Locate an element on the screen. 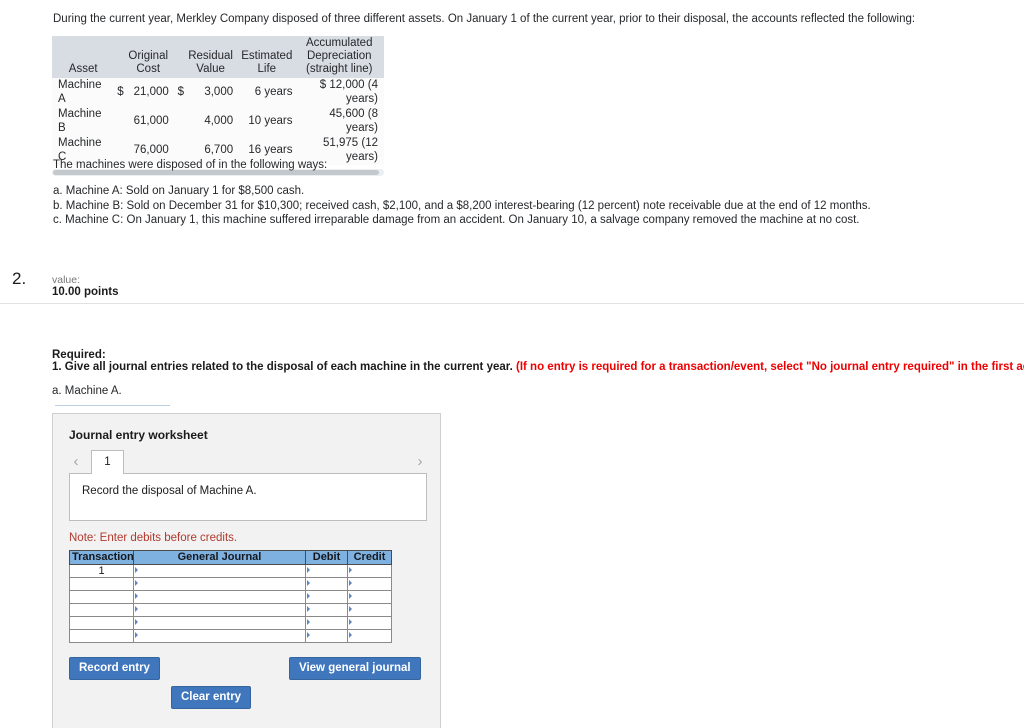  col-header-estimated-life: Estimated Life is located at coordinates (267, 57).